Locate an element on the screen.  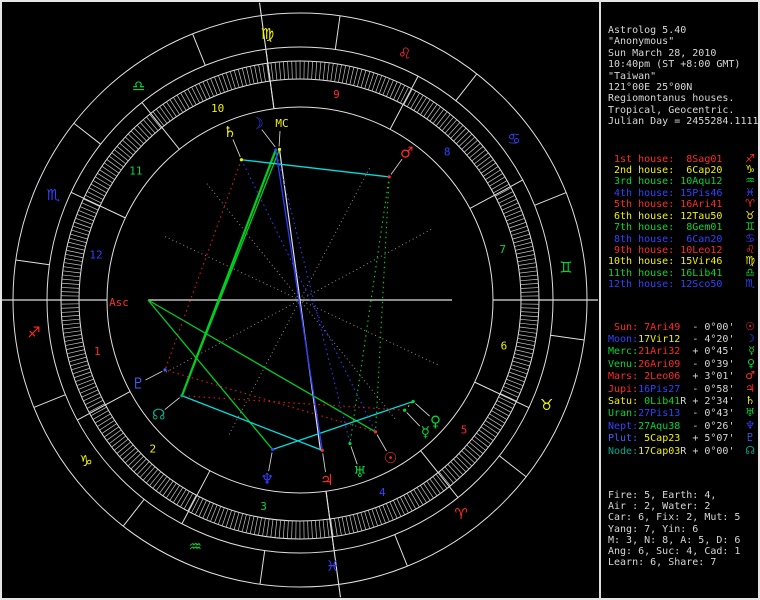
moon-glyph-icon: ☽ is located at coordinates (750, 338).